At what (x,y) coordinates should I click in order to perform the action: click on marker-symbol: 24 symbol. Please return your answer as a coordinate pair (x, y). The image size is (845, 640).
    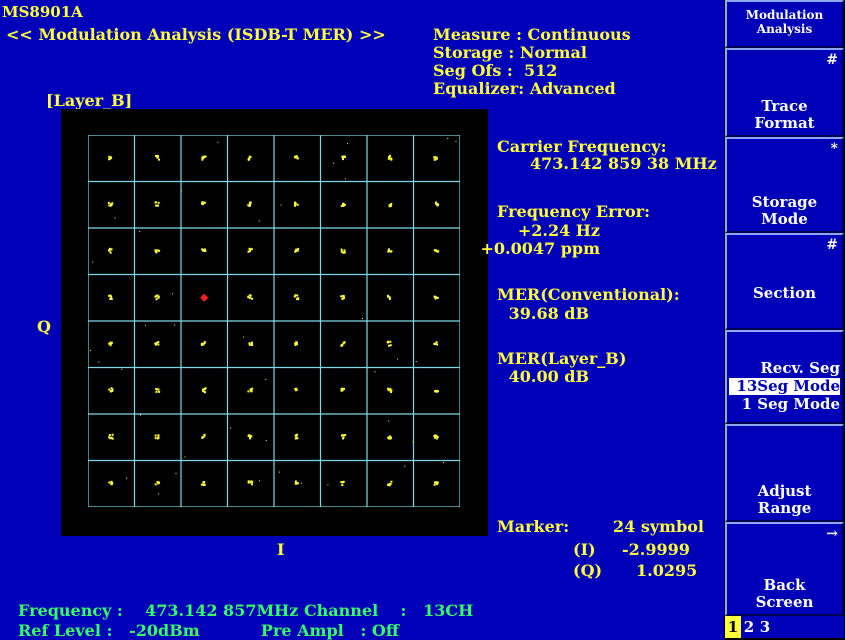
    Looking at the image, I should click on (659, 526).